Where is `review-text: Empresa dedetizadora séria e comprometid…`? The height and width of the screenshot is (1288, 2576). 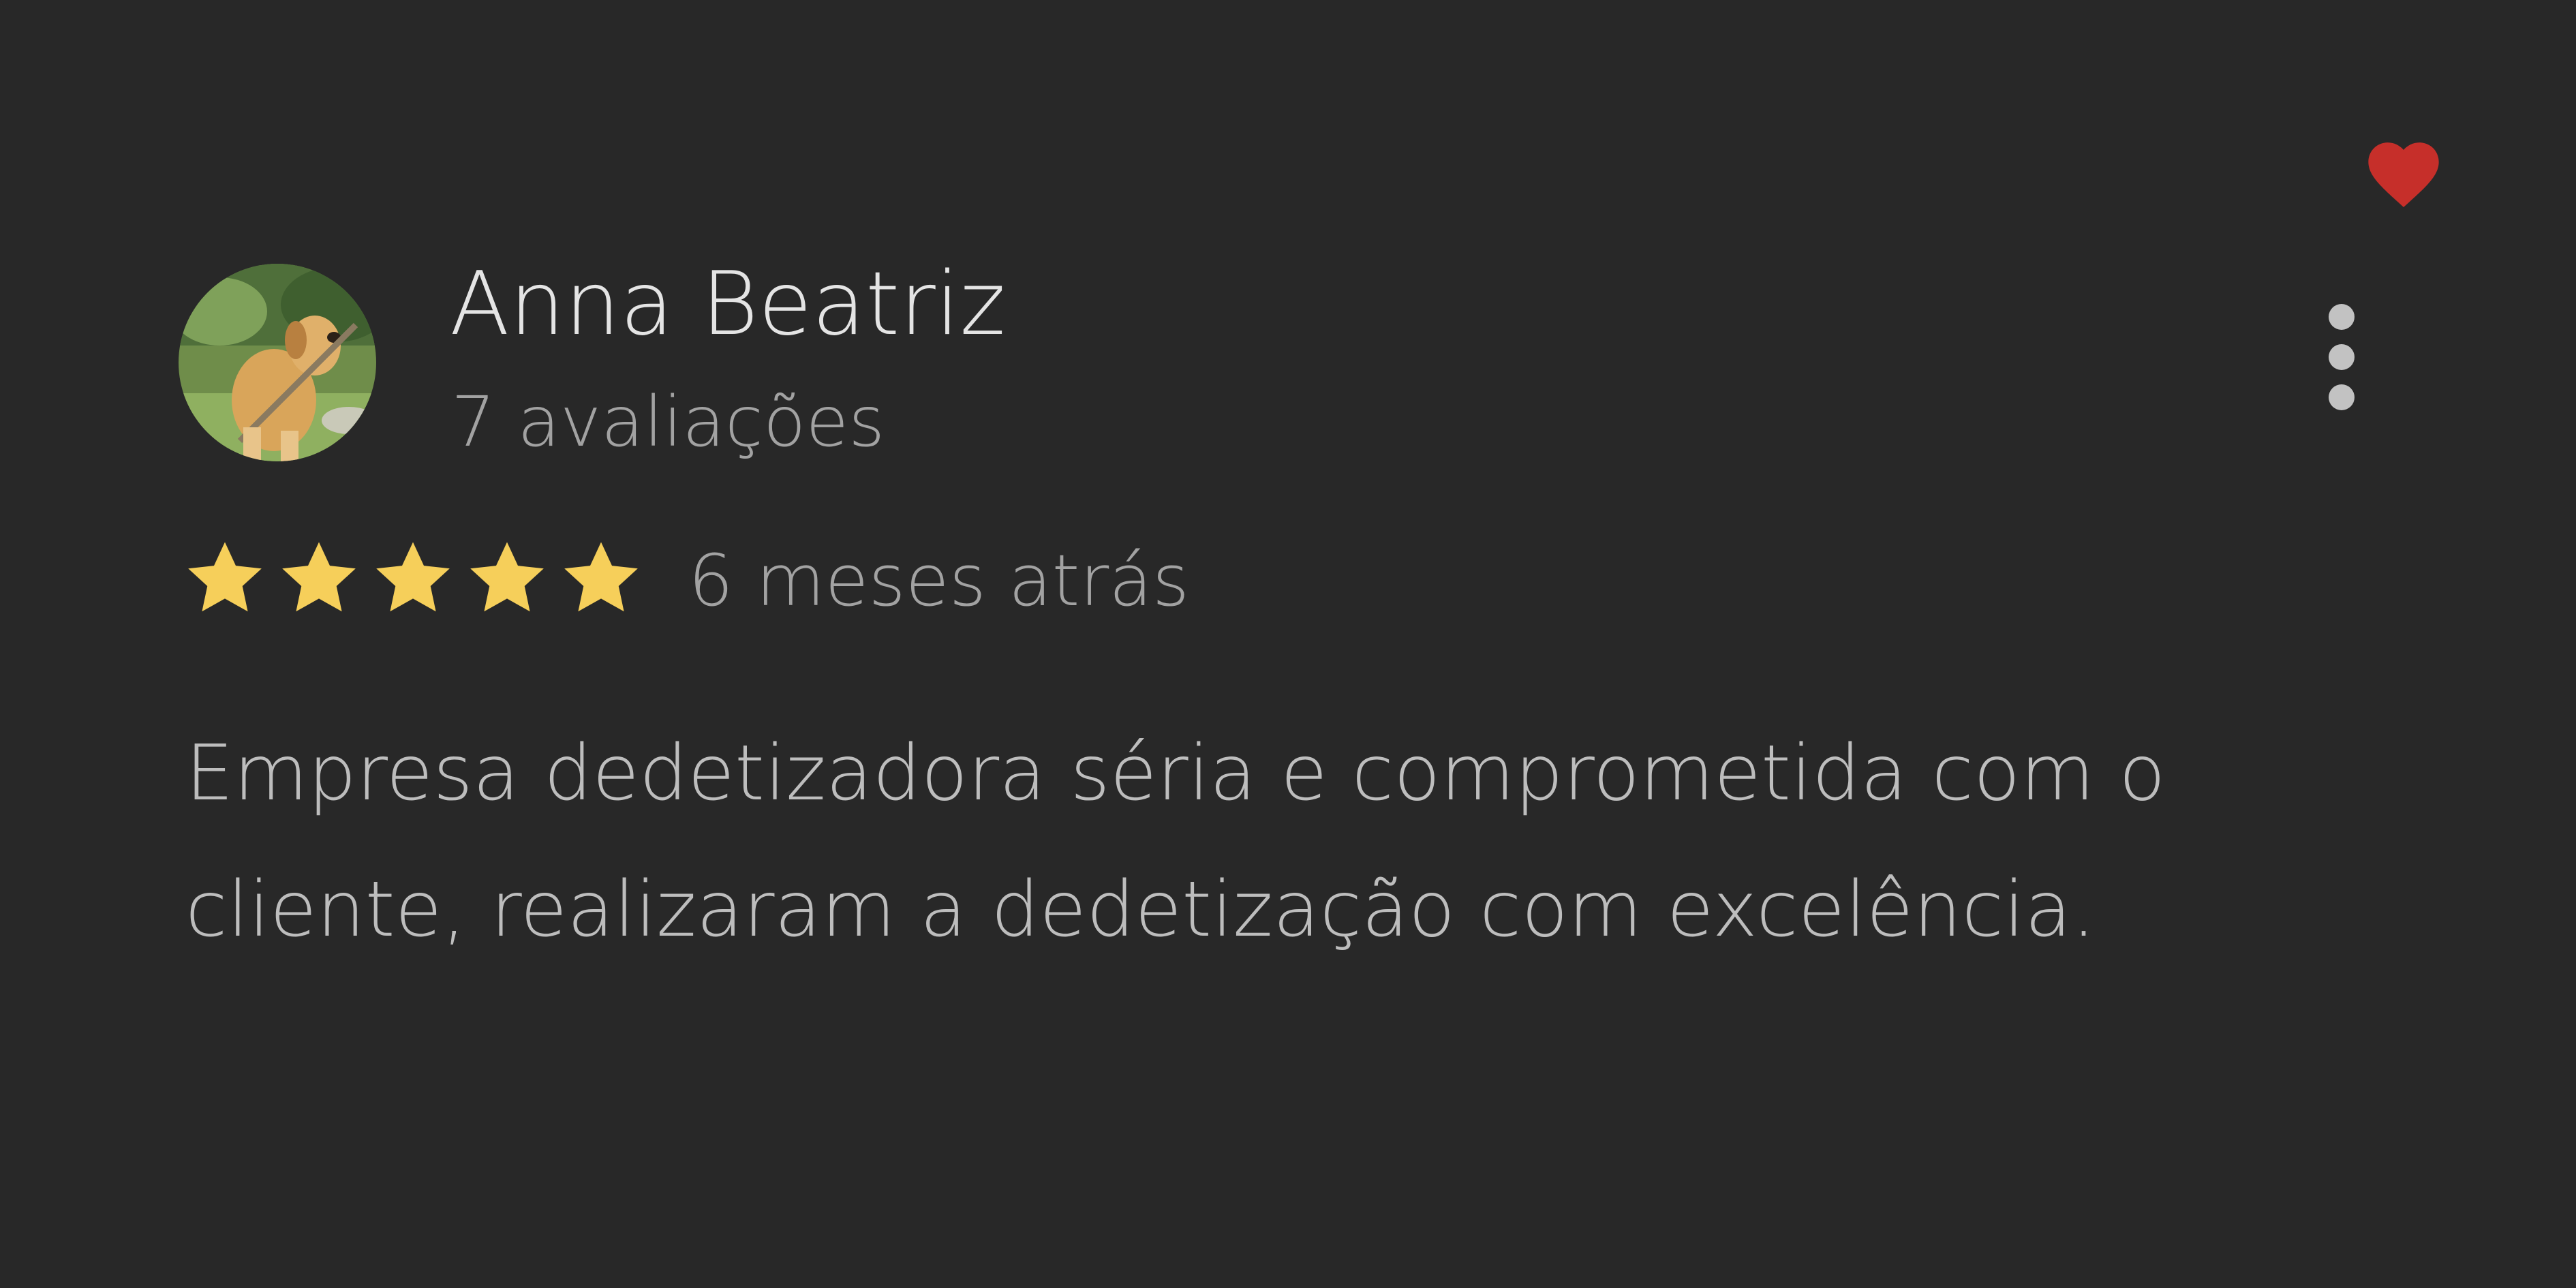
review-text: Empresa dedetizadora séria e comprometid… is located at coordinates (1175, 841).